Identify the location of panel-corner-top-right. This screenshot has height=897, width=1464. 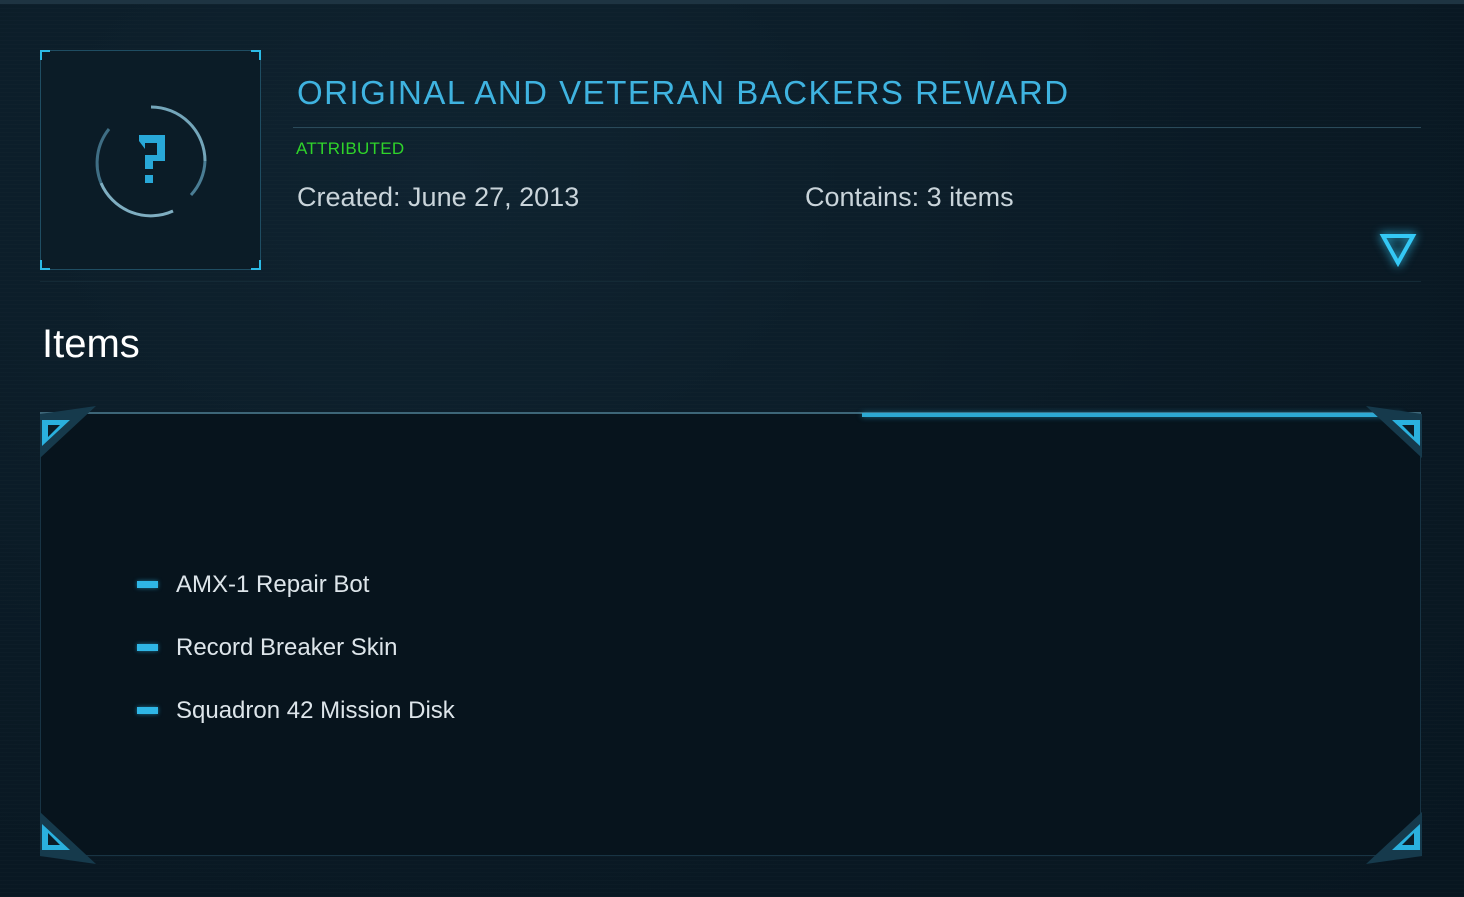
(1394, 432).